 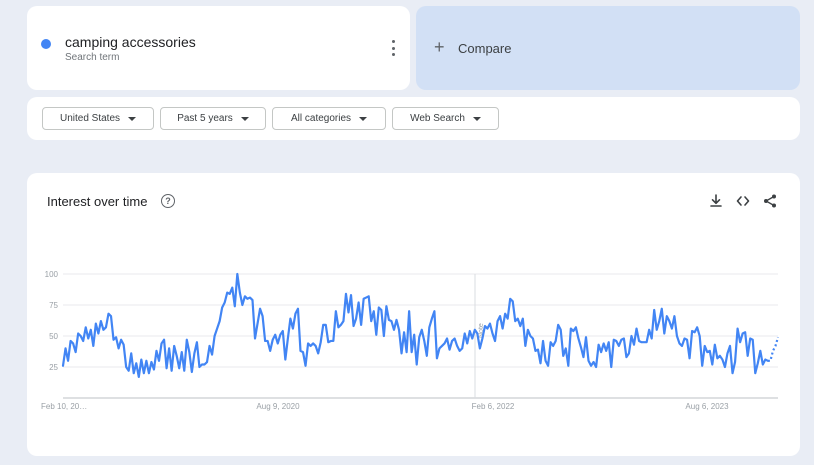 I want to click on x-tick-label: Aug 9, 2020, so click(x=278, y=406).